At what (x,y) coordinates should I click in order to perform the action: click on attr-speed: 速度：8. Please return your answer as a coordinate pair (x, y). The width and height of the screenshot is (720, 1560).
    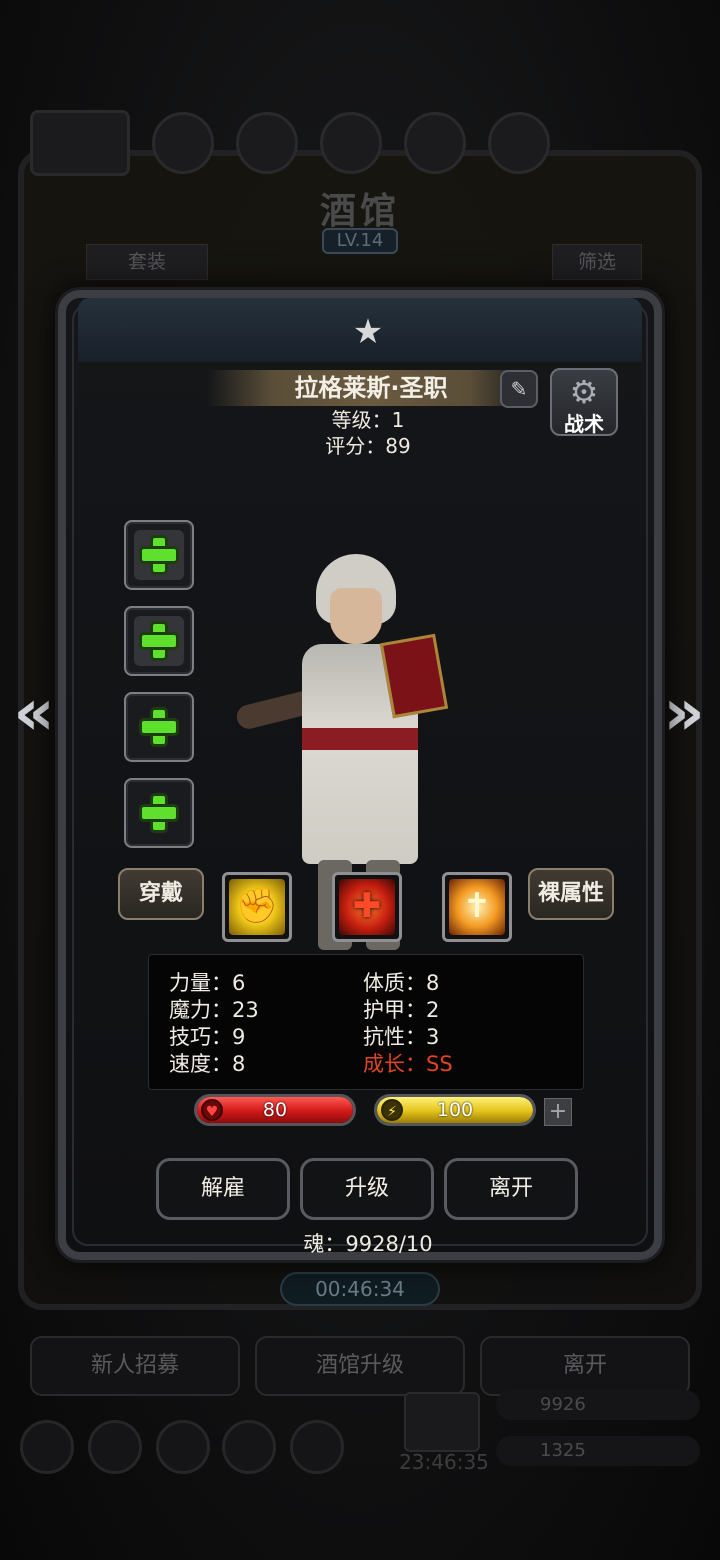
    Looking at the image, I should click on (207, 1064).